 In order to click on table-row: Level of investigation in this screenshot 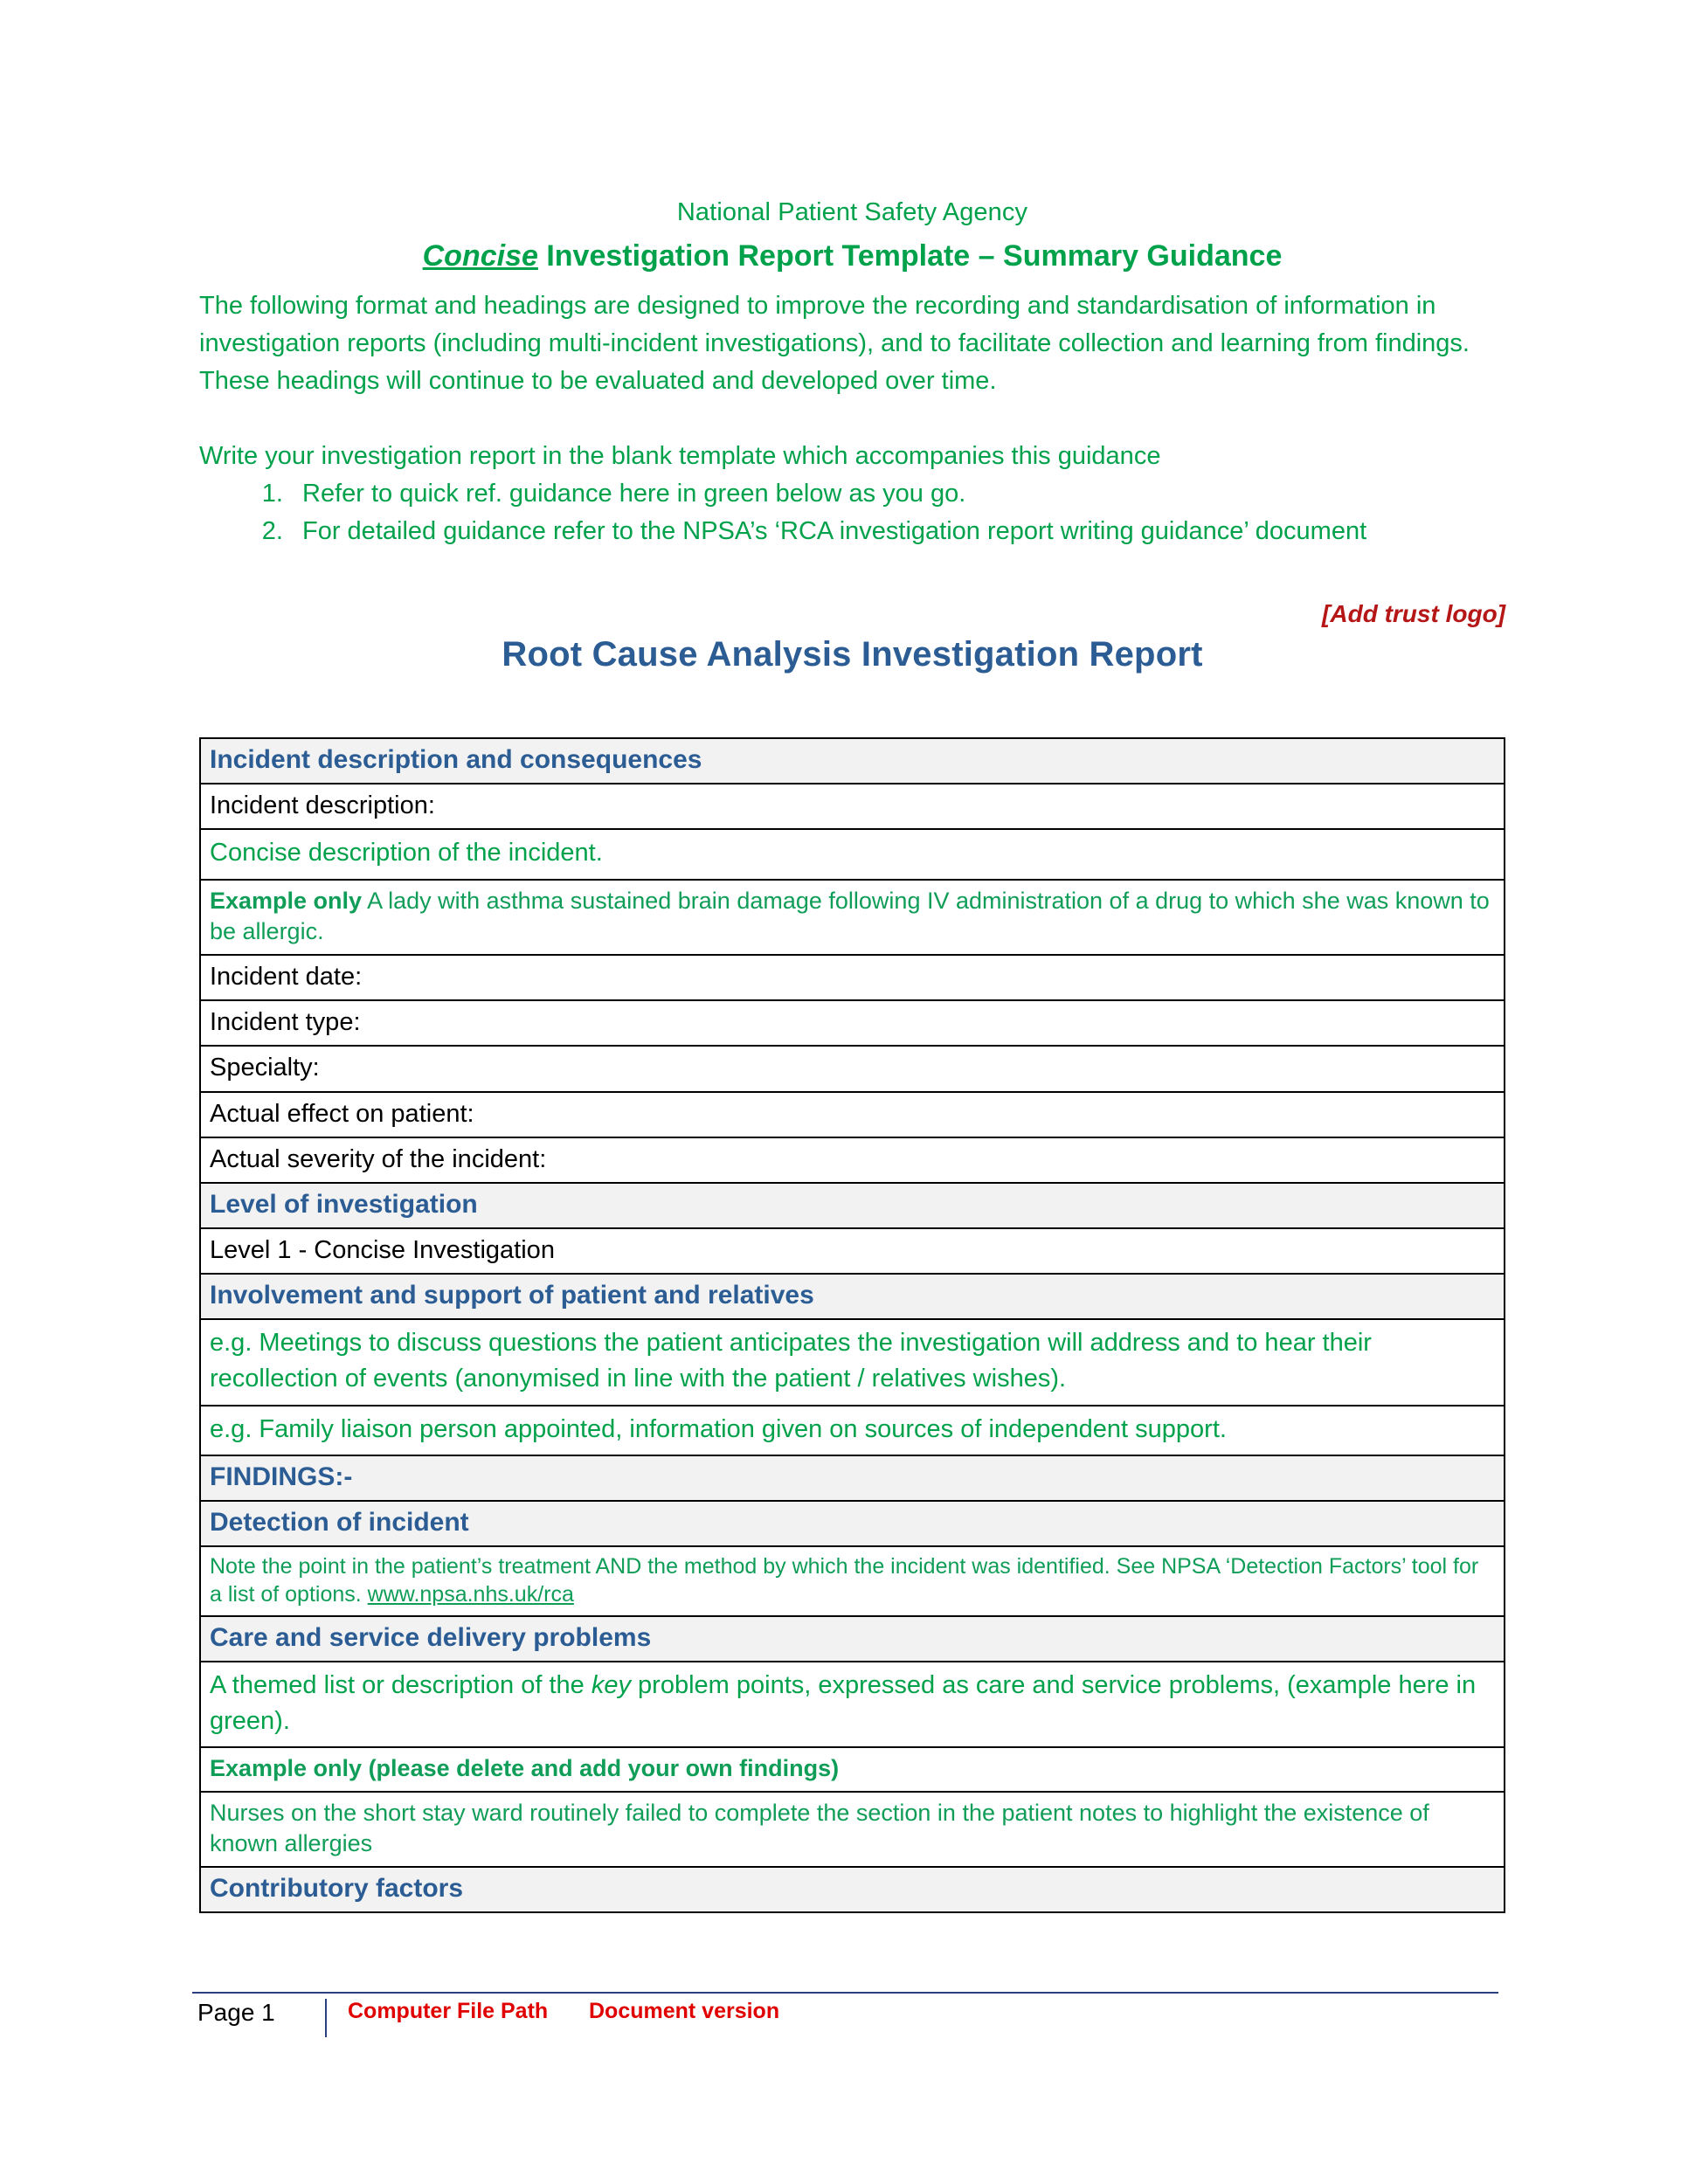, I will do `click(852, 1206)`.